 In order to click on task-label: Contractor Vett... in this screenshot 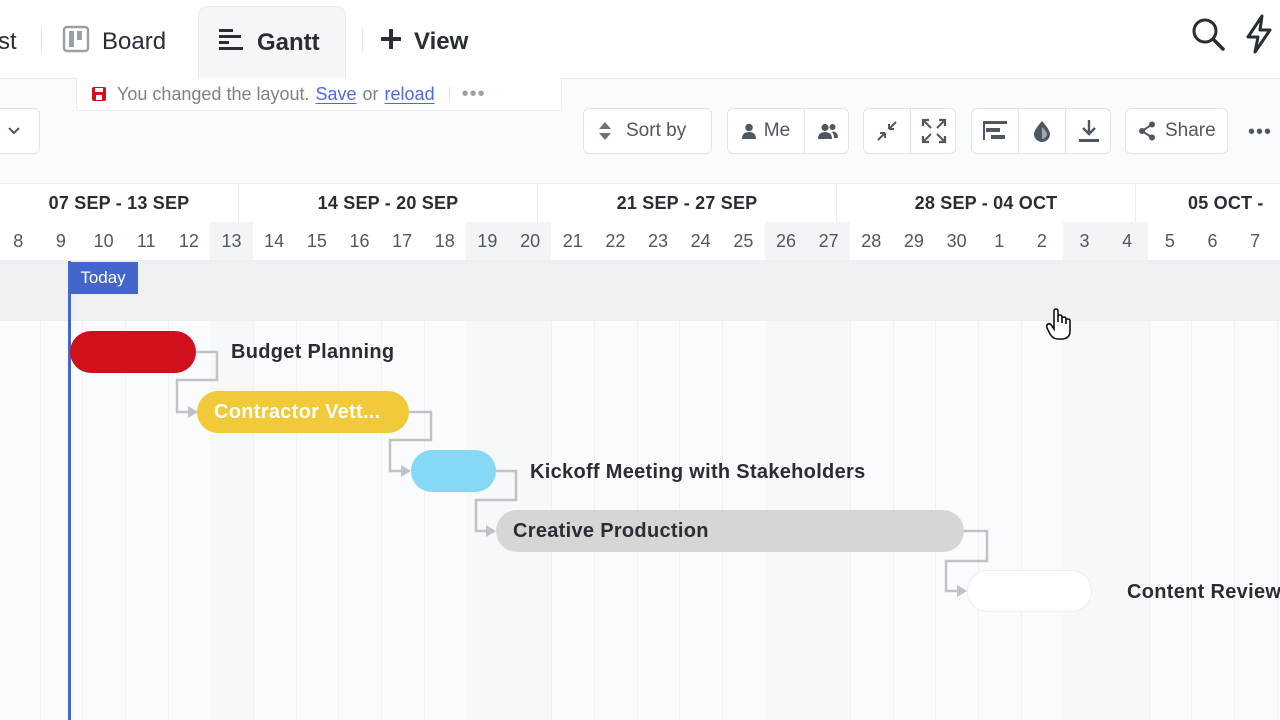, I will do `click(297, 411)`.